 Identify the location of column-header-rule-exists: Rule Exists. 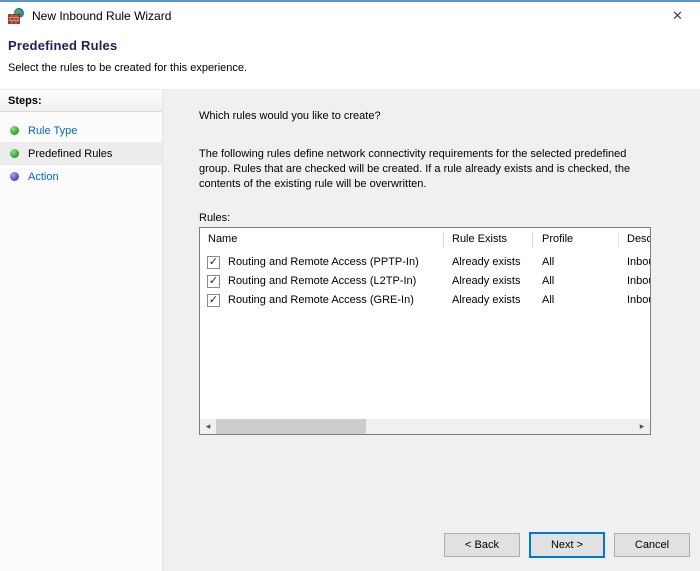
(479, 239).